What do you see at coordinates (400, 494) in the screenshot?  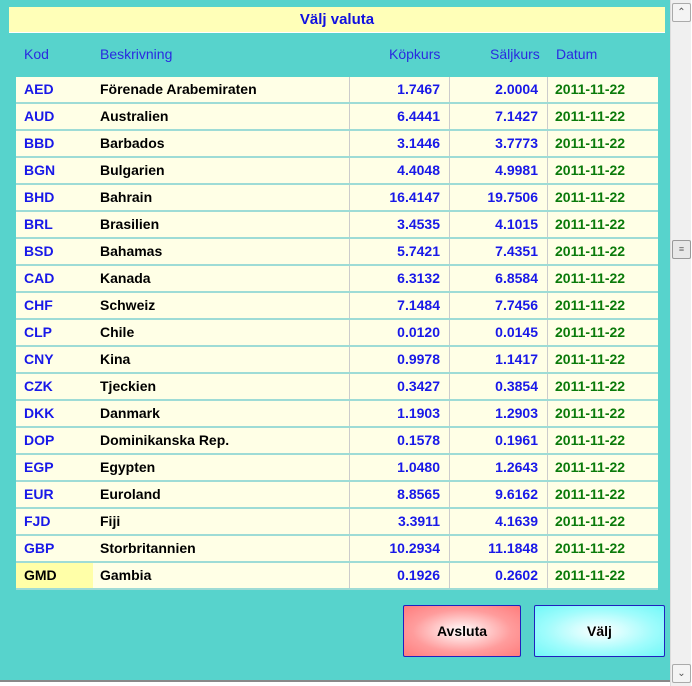 I see `cell-buy-rate: 8.8565` at bounding box center [400, 494].